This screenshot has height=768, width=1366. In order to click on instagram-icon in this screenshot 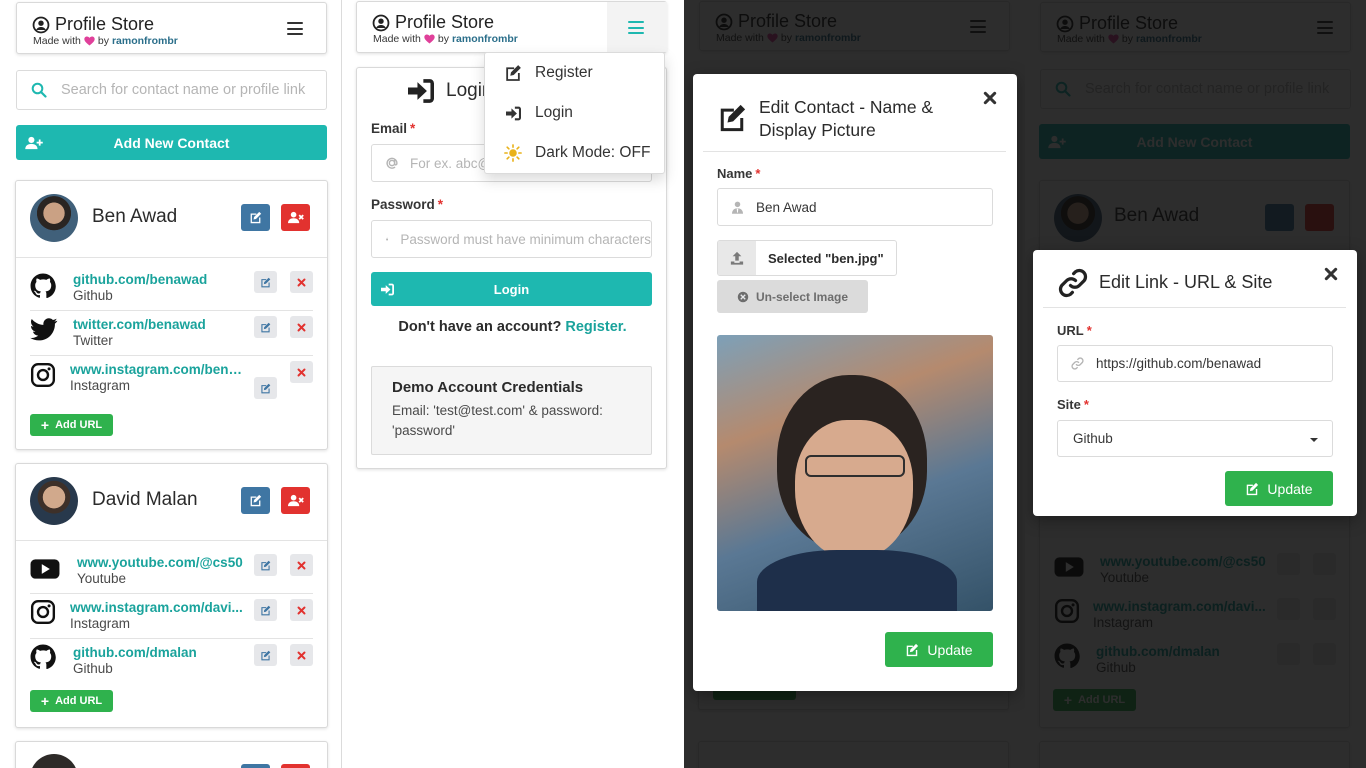, I will do `click(43, 375)`.